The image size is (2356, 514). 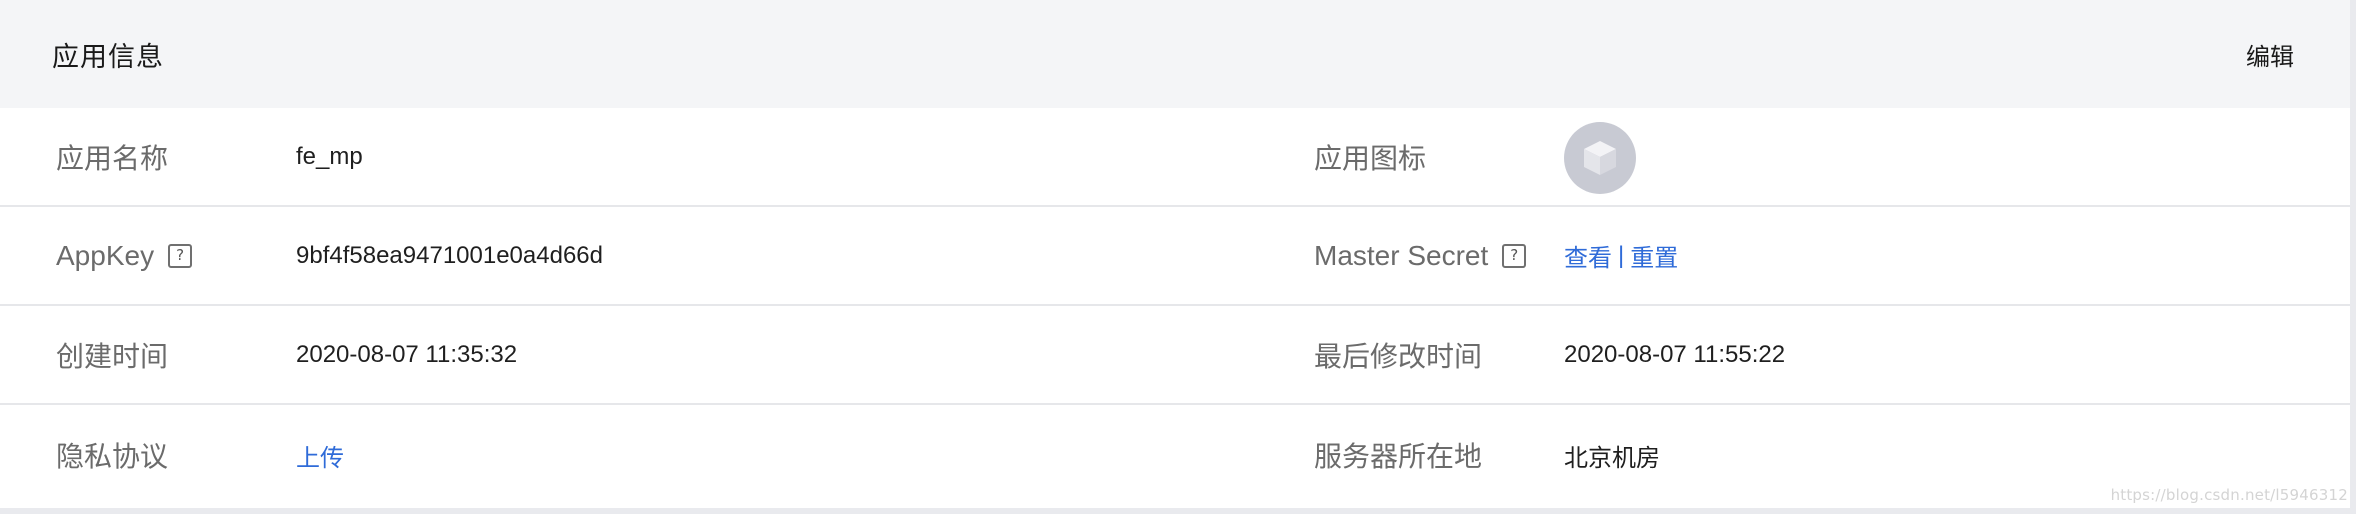 I want to click on reset-secret-link: 重置, so click(x=1654, y=255).